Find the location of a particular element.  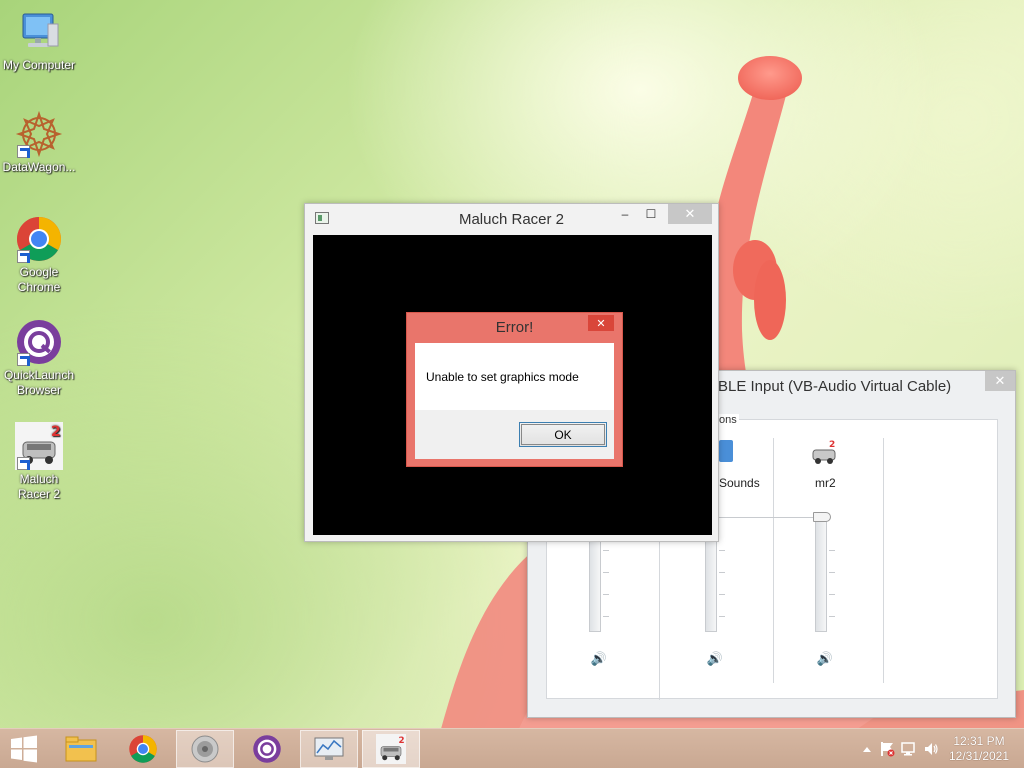

desktop-icon-quicklaunch: QuickLaunch Browser is located at coordinates (39, 358).